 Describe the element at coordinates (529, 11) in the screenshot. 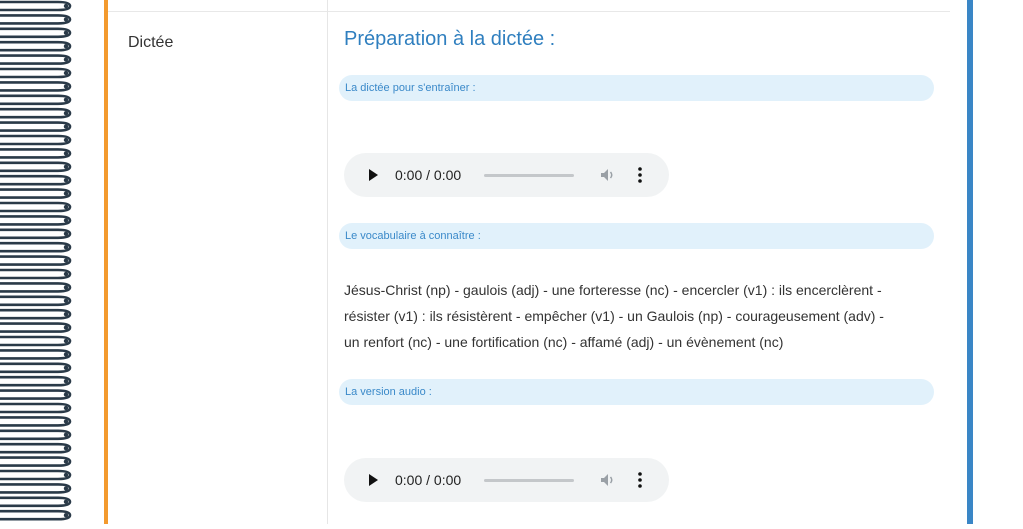

I see `row-divider` at that location.